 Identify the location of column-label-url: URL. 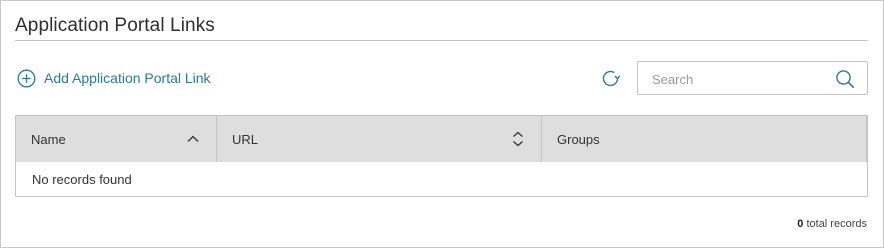
(245, 139).